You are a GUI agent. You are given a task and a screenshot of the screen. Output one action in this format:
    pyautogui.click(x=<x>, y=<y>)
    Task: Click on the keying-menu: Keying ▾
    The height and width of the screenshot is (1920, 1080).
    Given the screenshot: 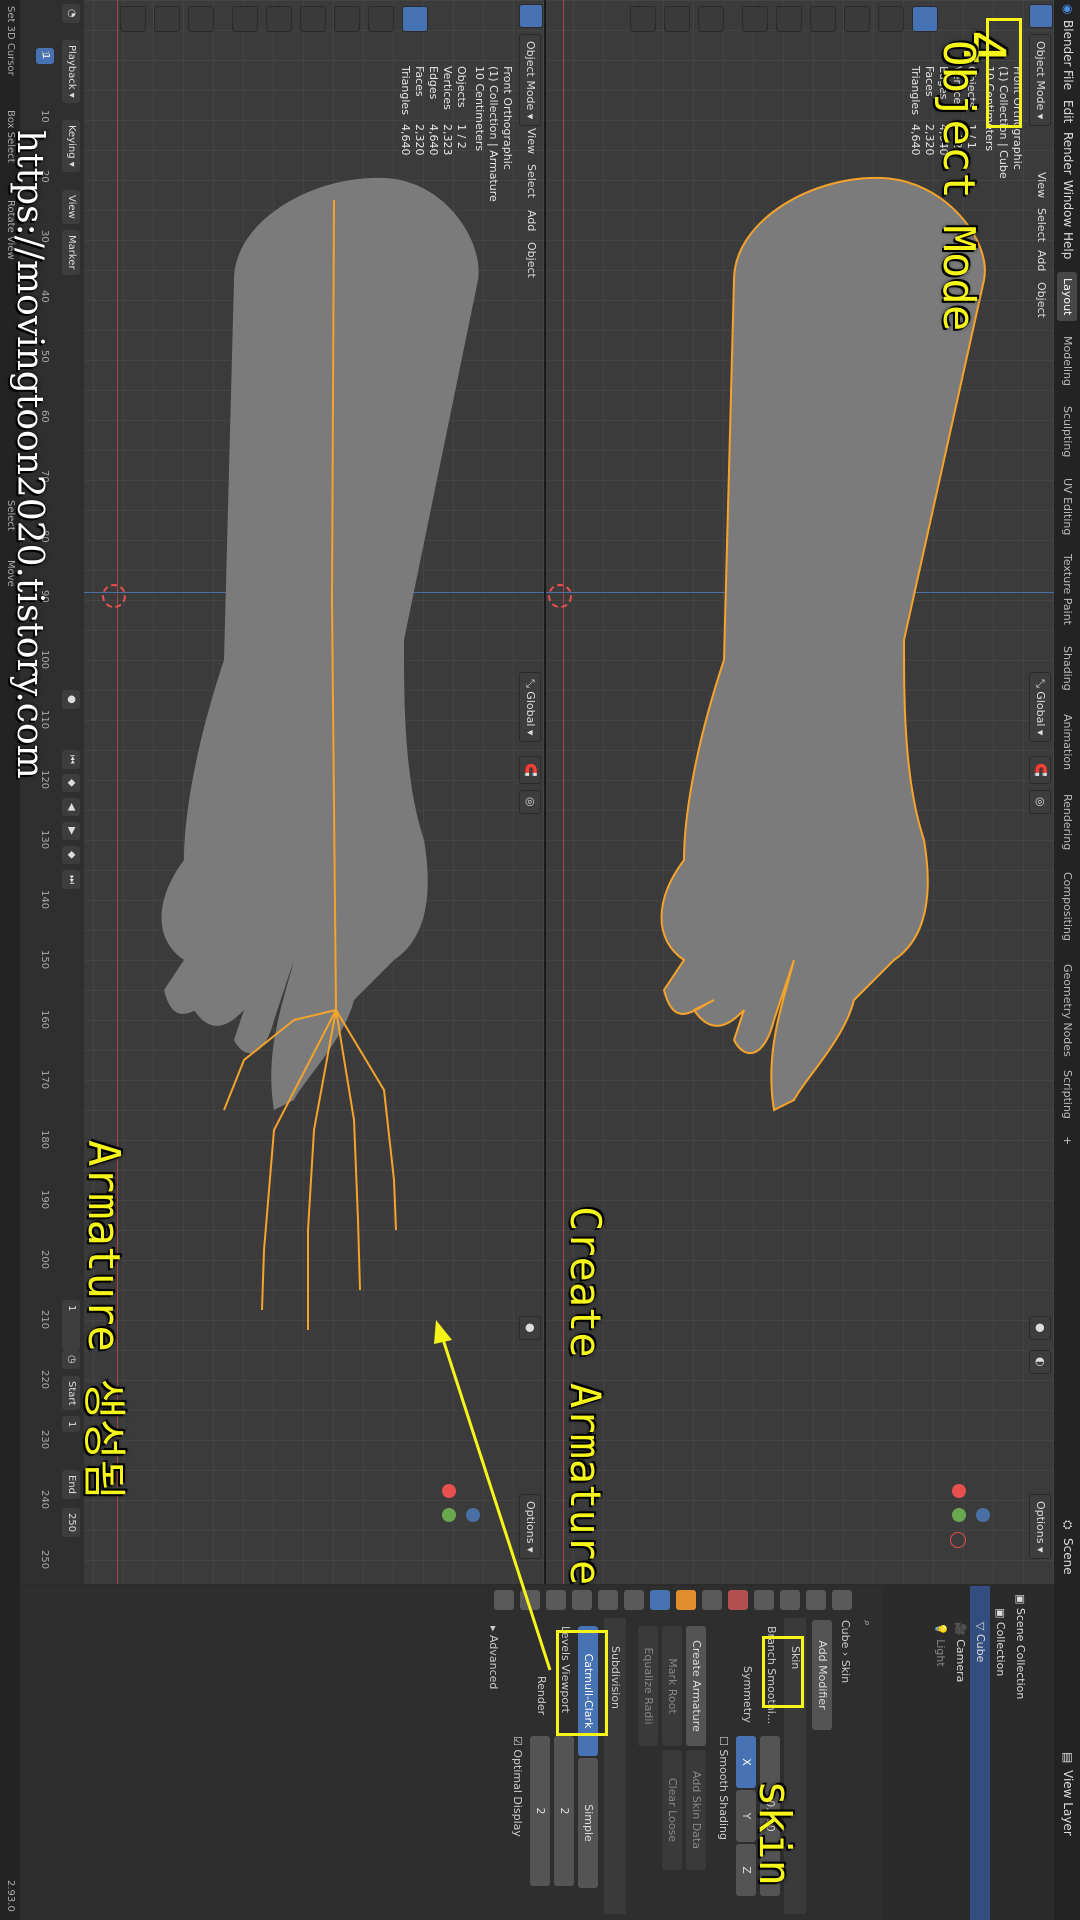 What is the action you would take?
    pyautogui.click(x=71, y=146)
    